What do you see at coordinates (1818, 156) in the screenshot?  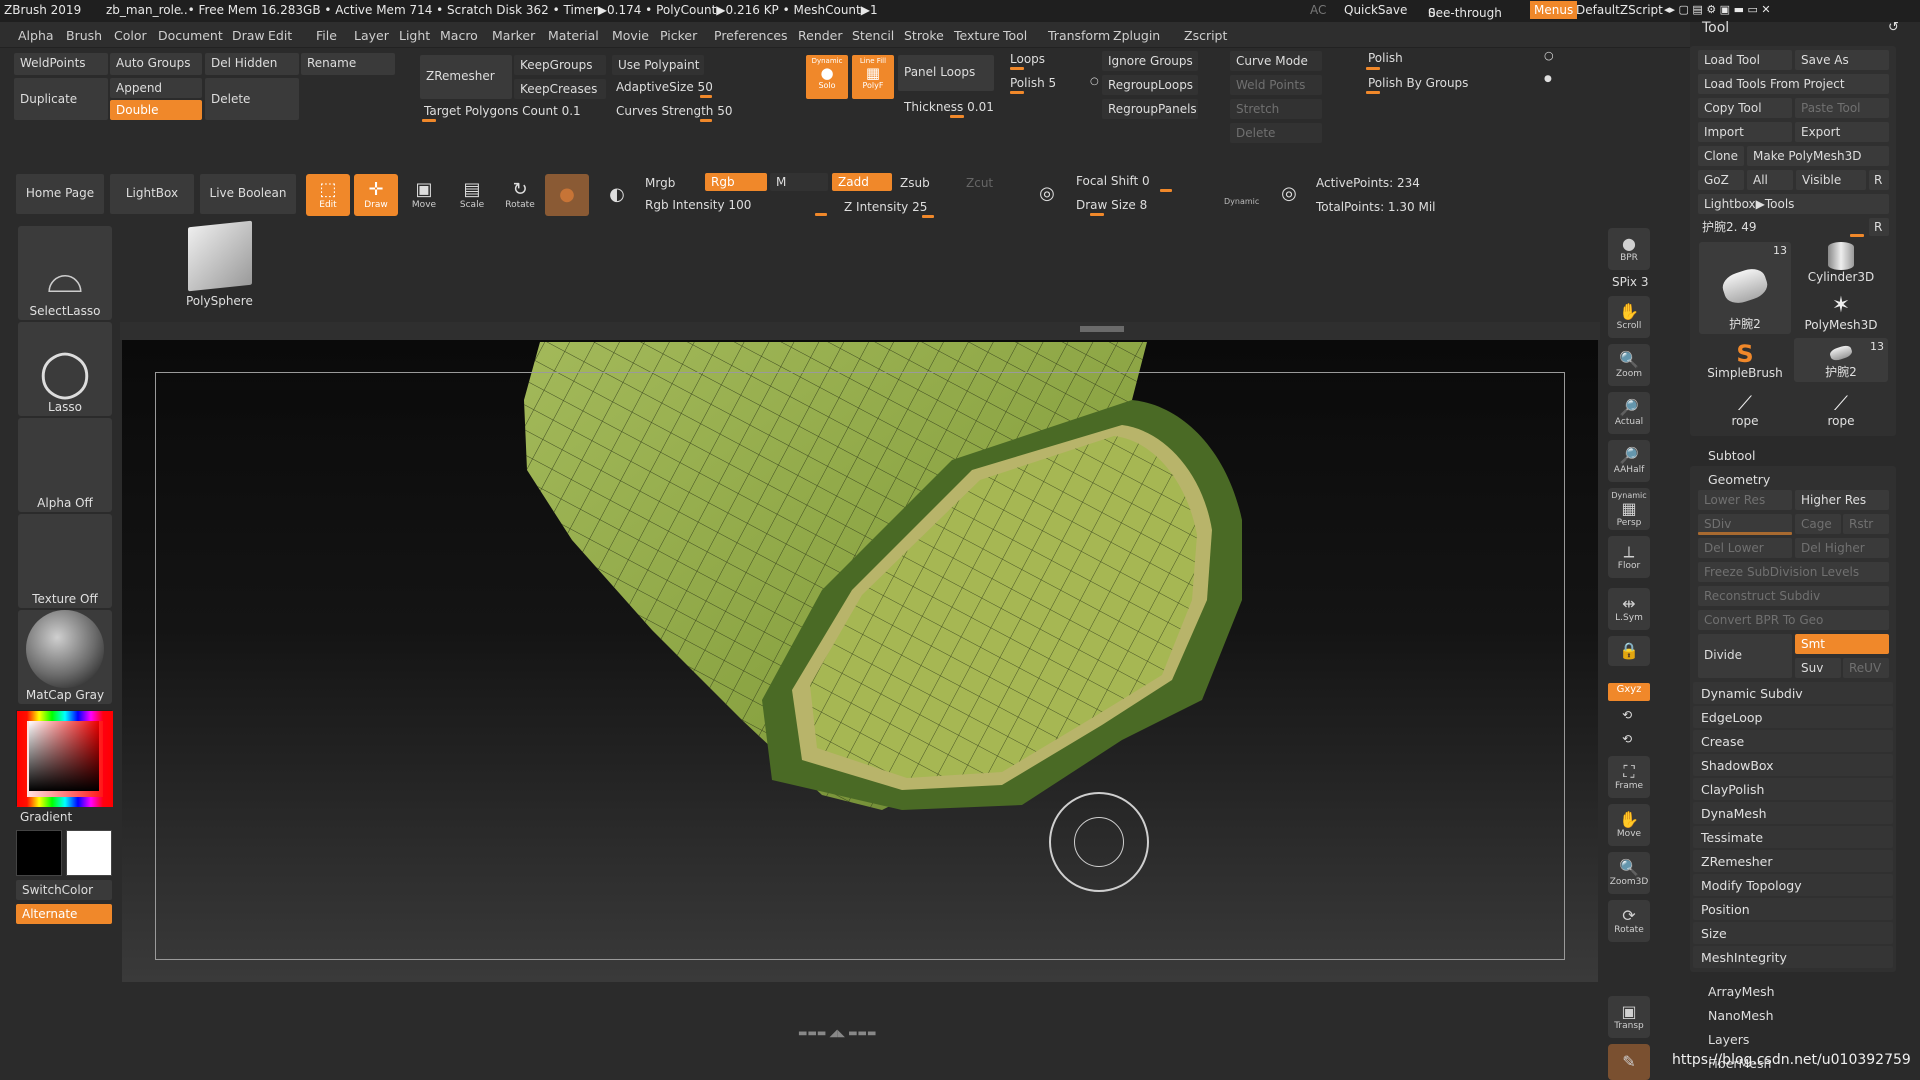 I see `make-polymesh-button: Make PolyMesh3D` at bounding box center [1818, 156].